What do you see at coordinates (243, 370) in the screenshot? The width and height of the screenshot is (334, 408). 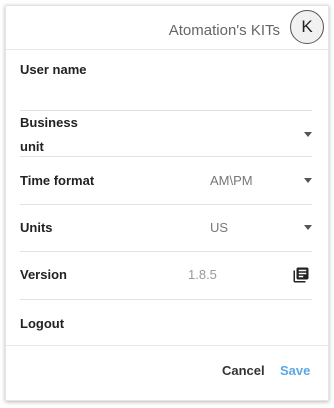 I see `cancel-button: Cancel` at bounding box center [243, 370].